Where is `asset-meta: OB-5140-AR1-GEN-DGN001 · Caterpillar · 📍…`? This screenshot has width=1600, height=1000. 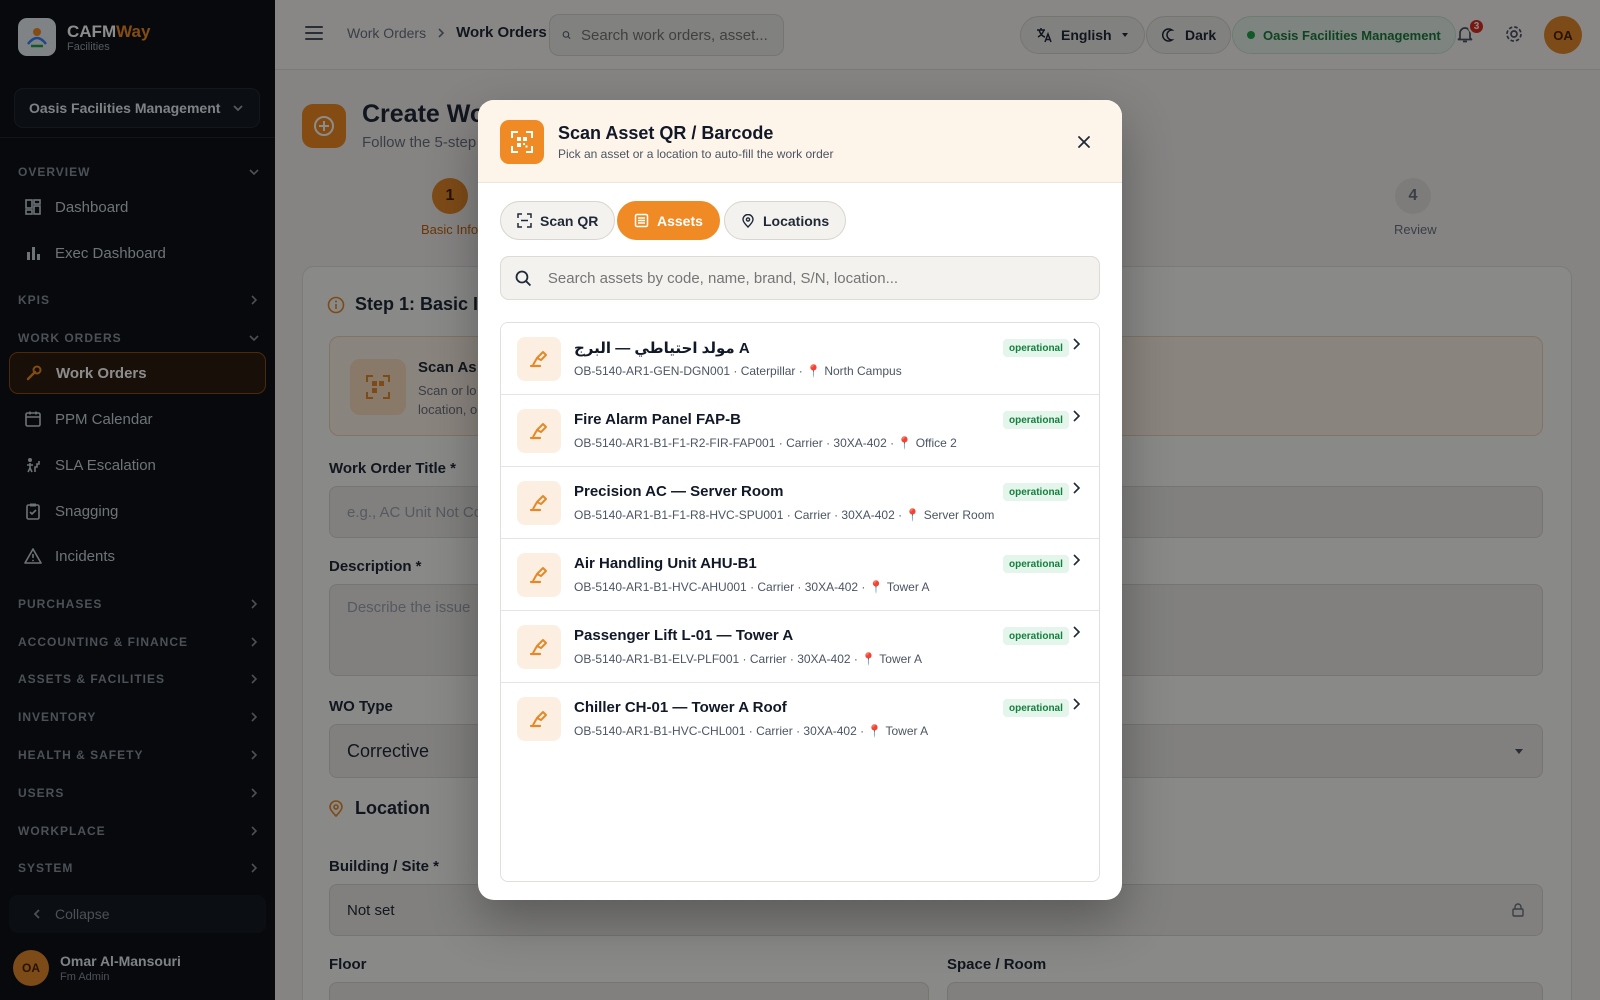 asset-meta: OB-5140-AR1-GEN-DGN001 · Caterpillar · 📍… is located at coordinates (738, 371).